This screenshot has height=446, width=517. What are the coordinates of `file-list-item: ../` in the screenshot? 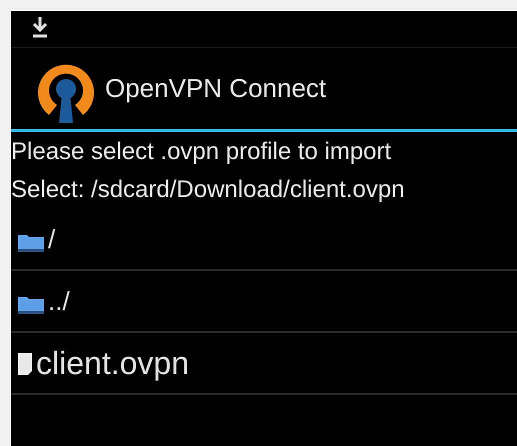 It's located at (264, 302).